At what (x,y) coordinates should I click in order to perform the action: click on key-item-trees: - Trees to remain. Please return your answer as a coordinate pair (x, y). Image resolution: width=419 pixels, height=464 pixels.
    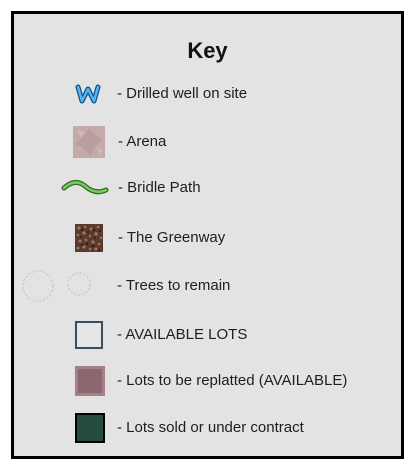
    Looking at the image, I should click on (207, 286).